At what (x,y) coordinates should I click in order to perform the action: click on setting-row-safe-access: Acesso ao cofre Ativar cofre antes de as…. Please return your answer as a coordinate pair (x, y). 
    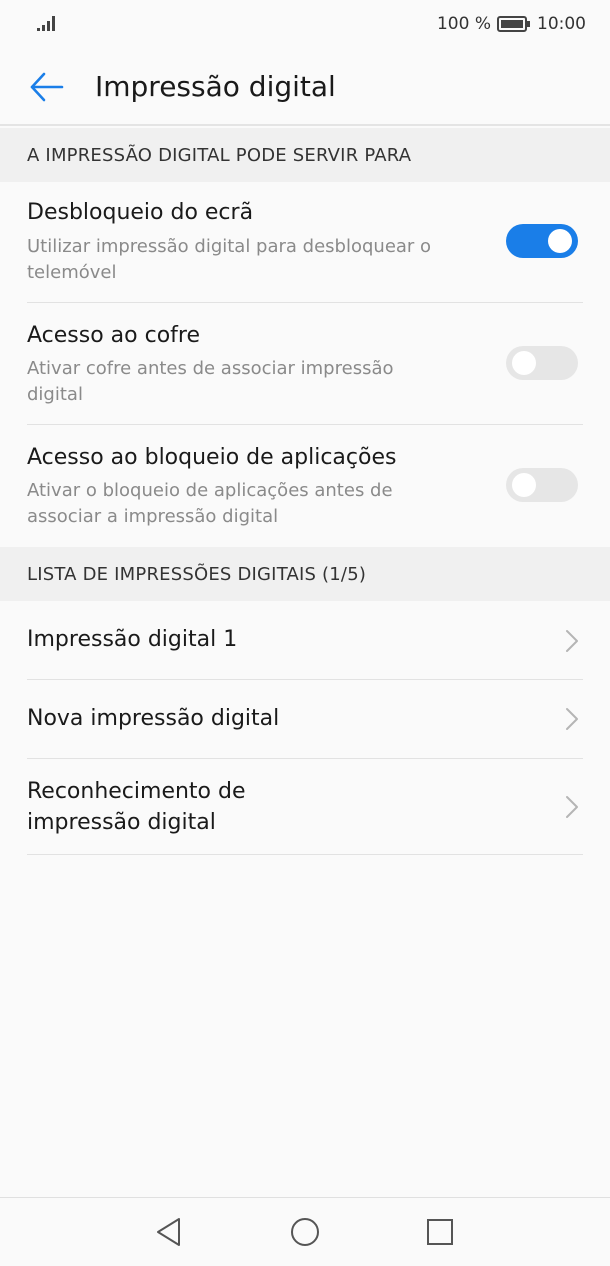
    Looking at the image, I should click on (305, 363).